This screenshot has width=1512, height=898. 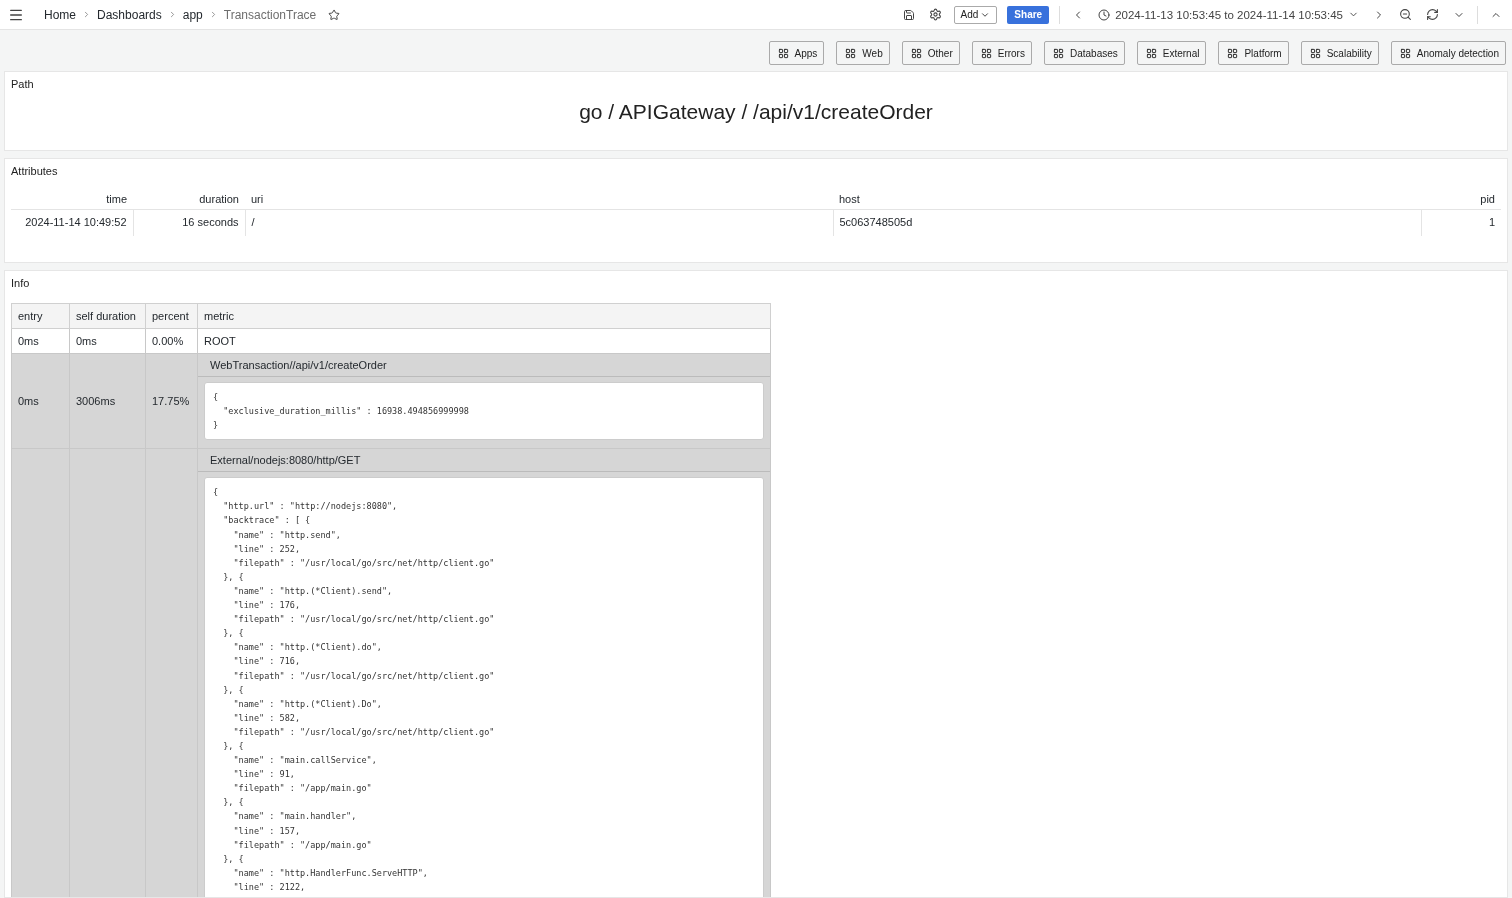 What do you see at coordinates (1127, 222) in the screenshot?
I see `table-cell: 5c063748505d` at bounding box center [1127, 222].